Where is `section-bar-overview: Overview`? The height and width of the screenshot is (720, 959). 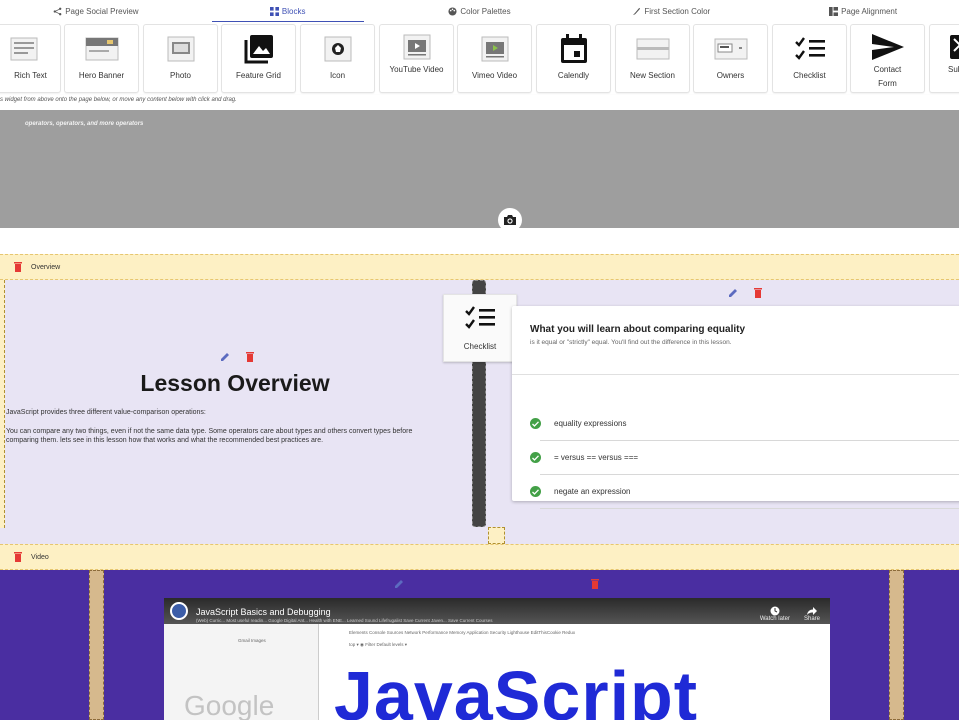
section-bar-overview: Overview is located at coordinates (479, 267).